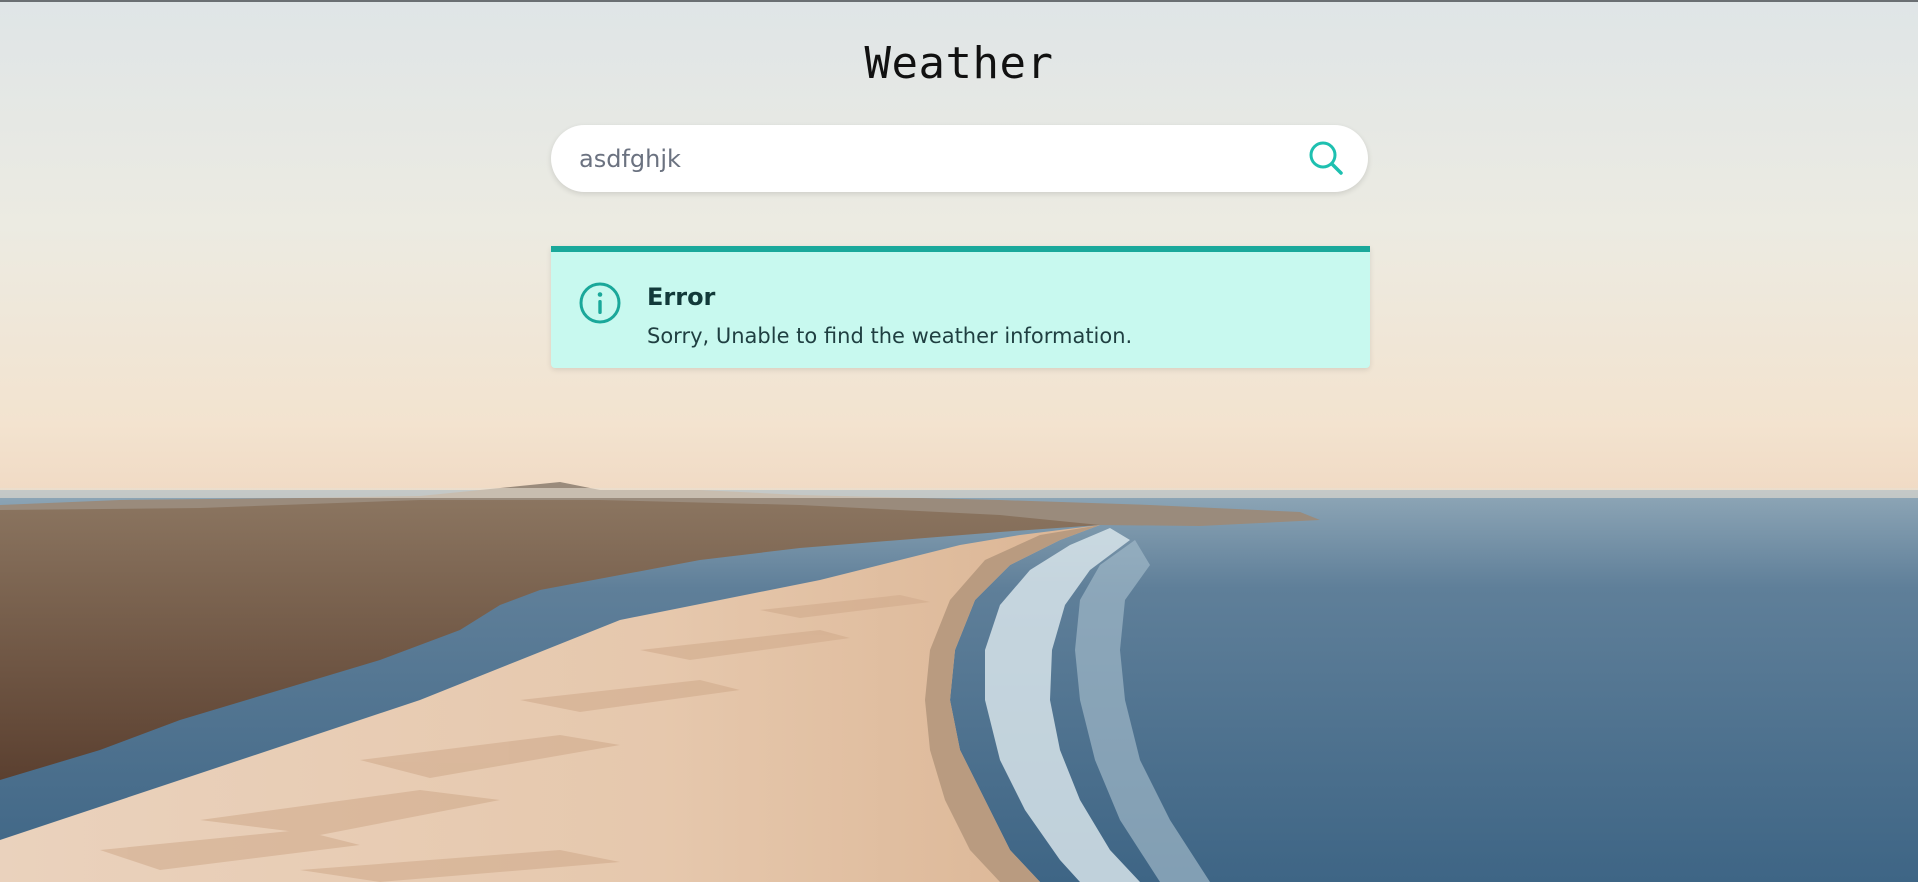 The height and width of the screenshot is (882, 1918). I want to click on search-icon, so click(1326, 158).